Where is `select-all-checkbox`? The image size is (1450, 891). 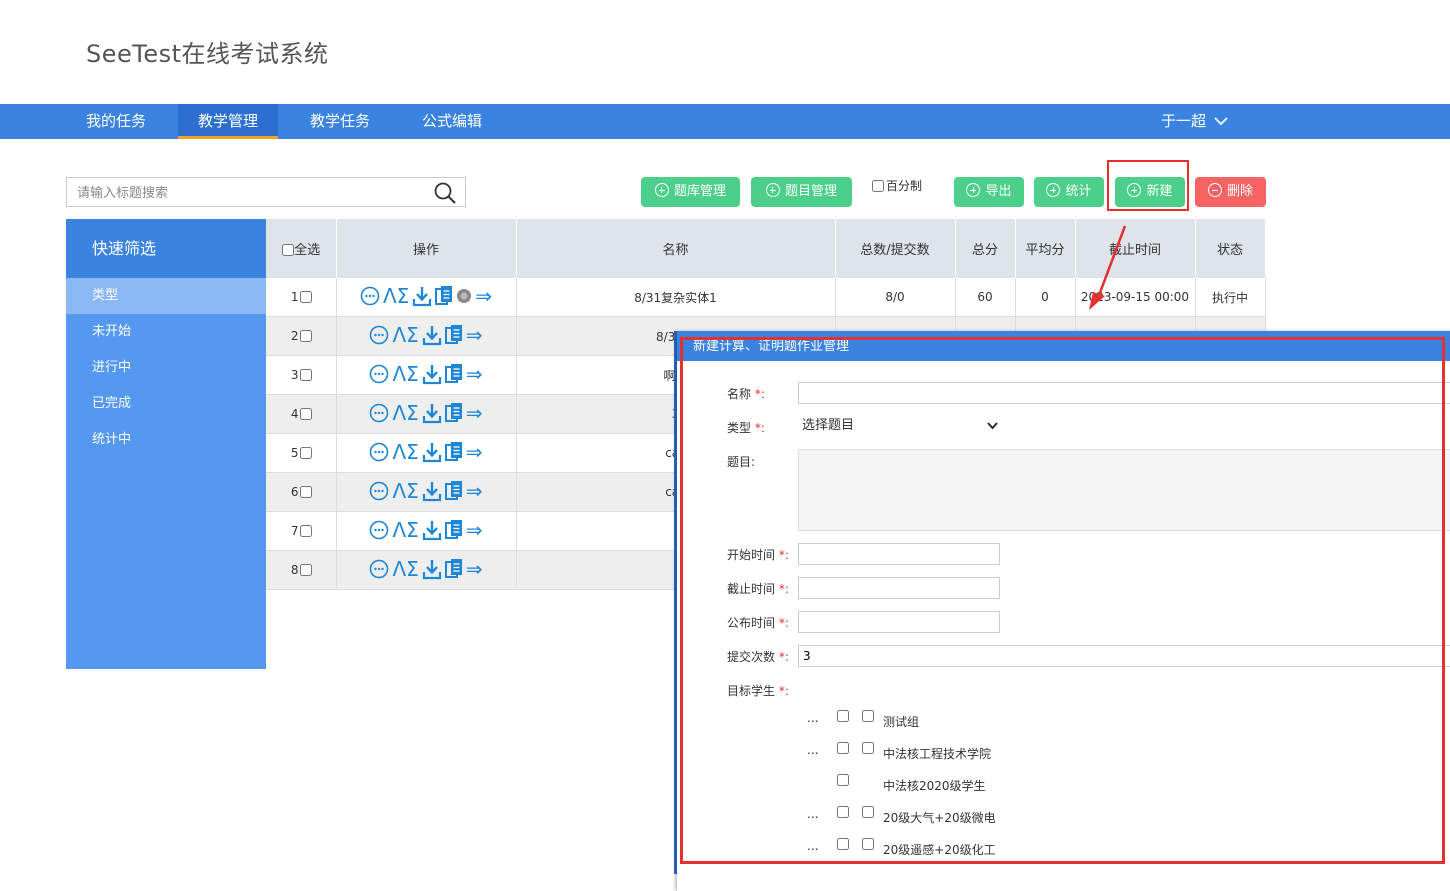
select-all-checkbox is located at coordinates (288, 250).